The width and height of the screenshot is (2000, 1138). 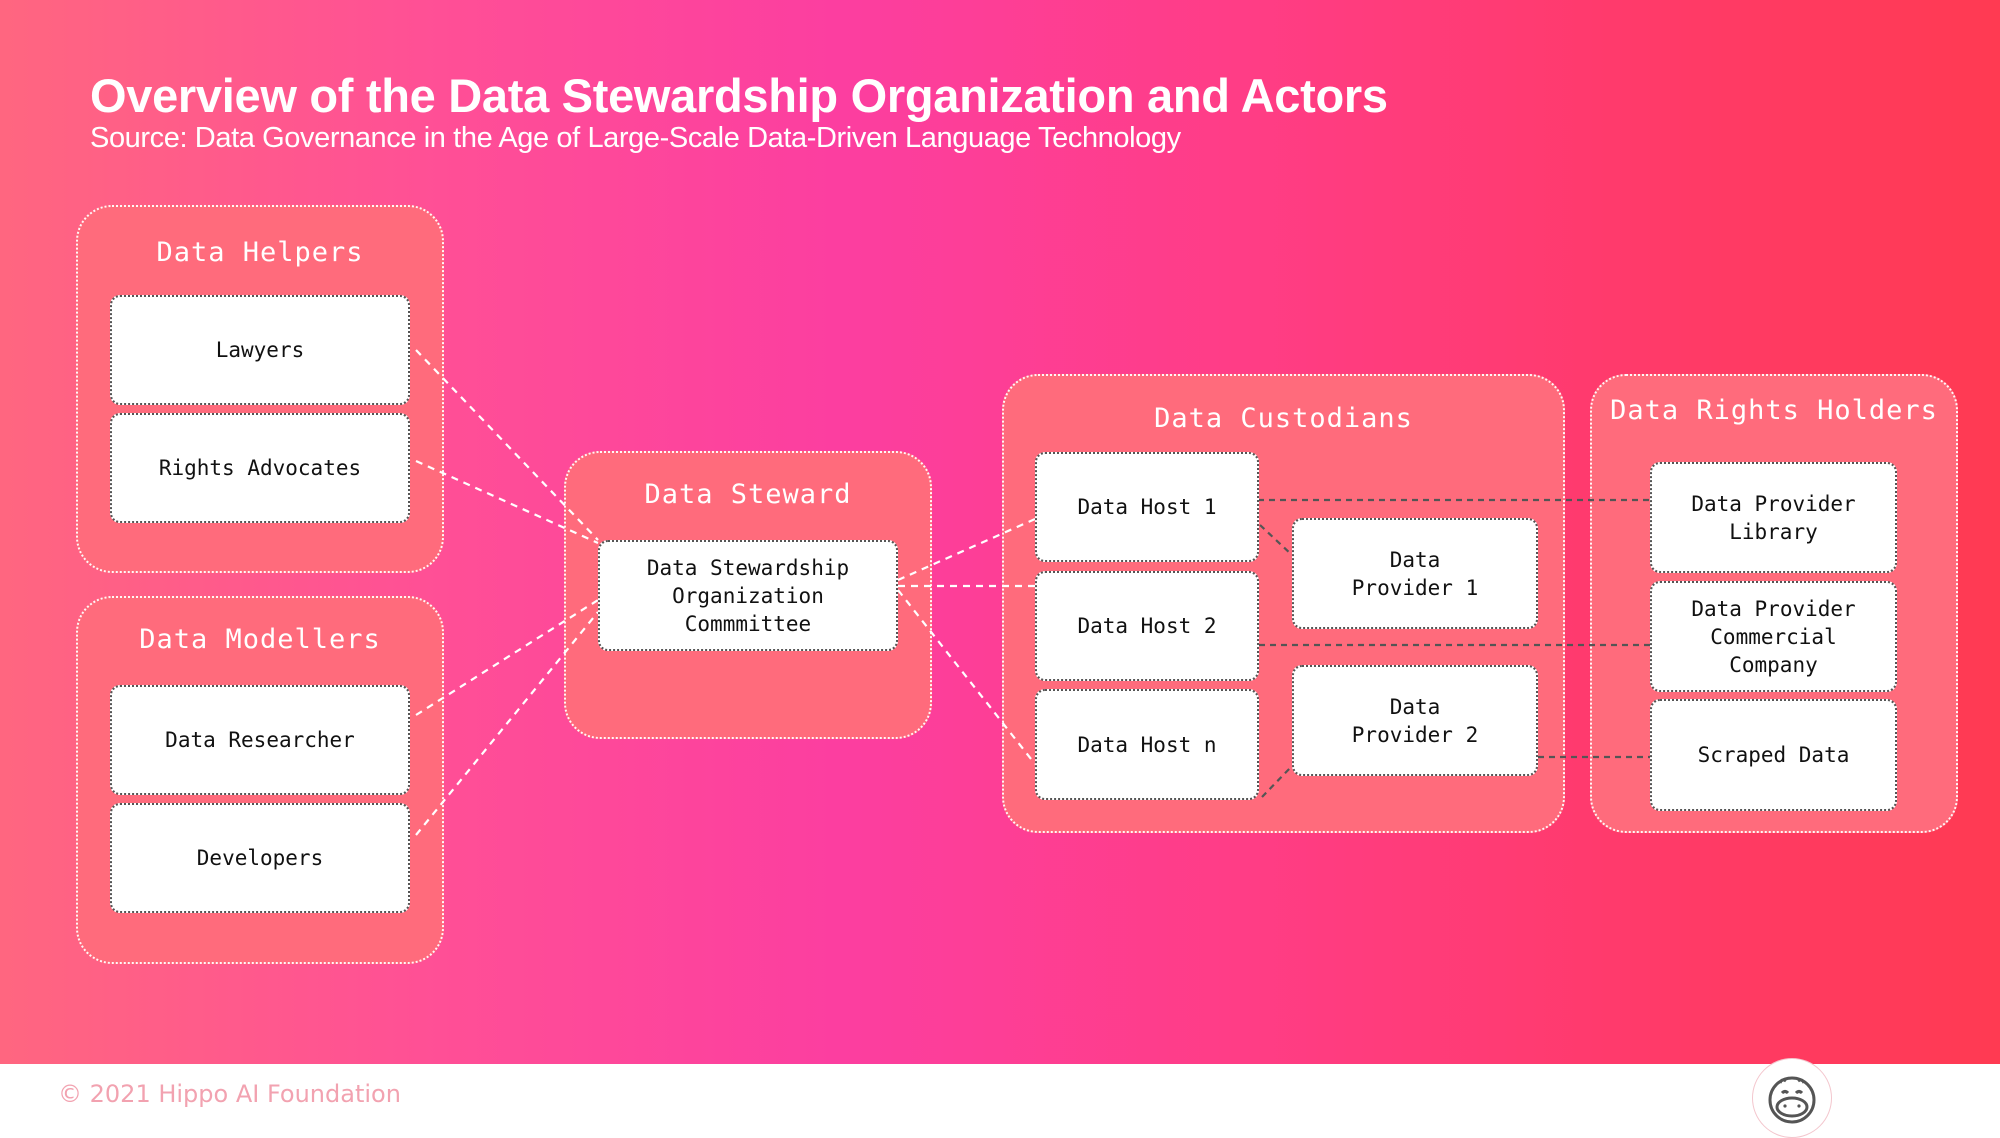 I want to click on node-data-provider-library: Data Provider Library, so click(x=1773, y=517).